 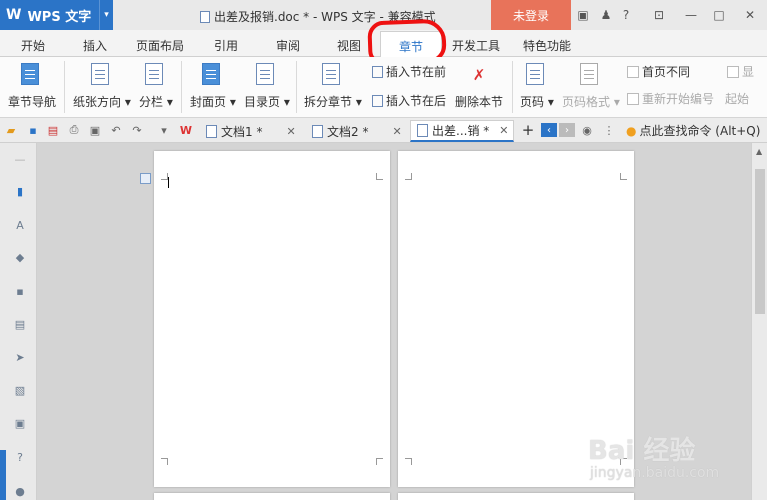 What do you see at coordinates (658, 71) in the screenshot?
I see `different-first-page-checkbox: 首页不同` at bounding box center [658, 71].